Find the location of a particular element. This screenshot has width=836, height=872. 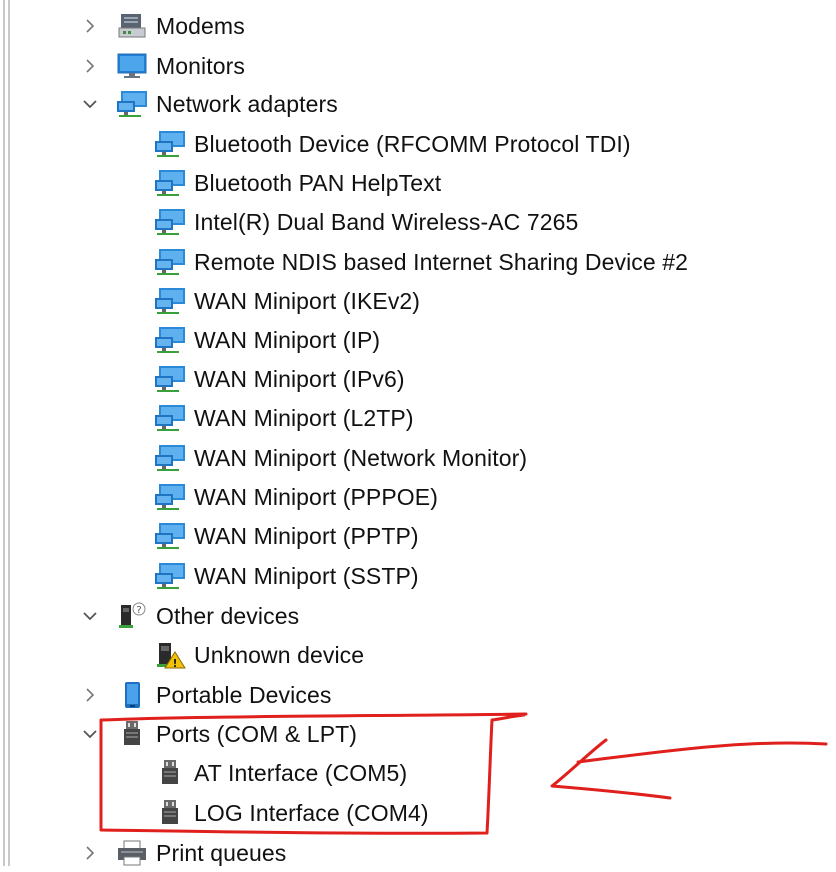

tree-item-other-devices: ? Other devices is located at coordinates (188, 616).